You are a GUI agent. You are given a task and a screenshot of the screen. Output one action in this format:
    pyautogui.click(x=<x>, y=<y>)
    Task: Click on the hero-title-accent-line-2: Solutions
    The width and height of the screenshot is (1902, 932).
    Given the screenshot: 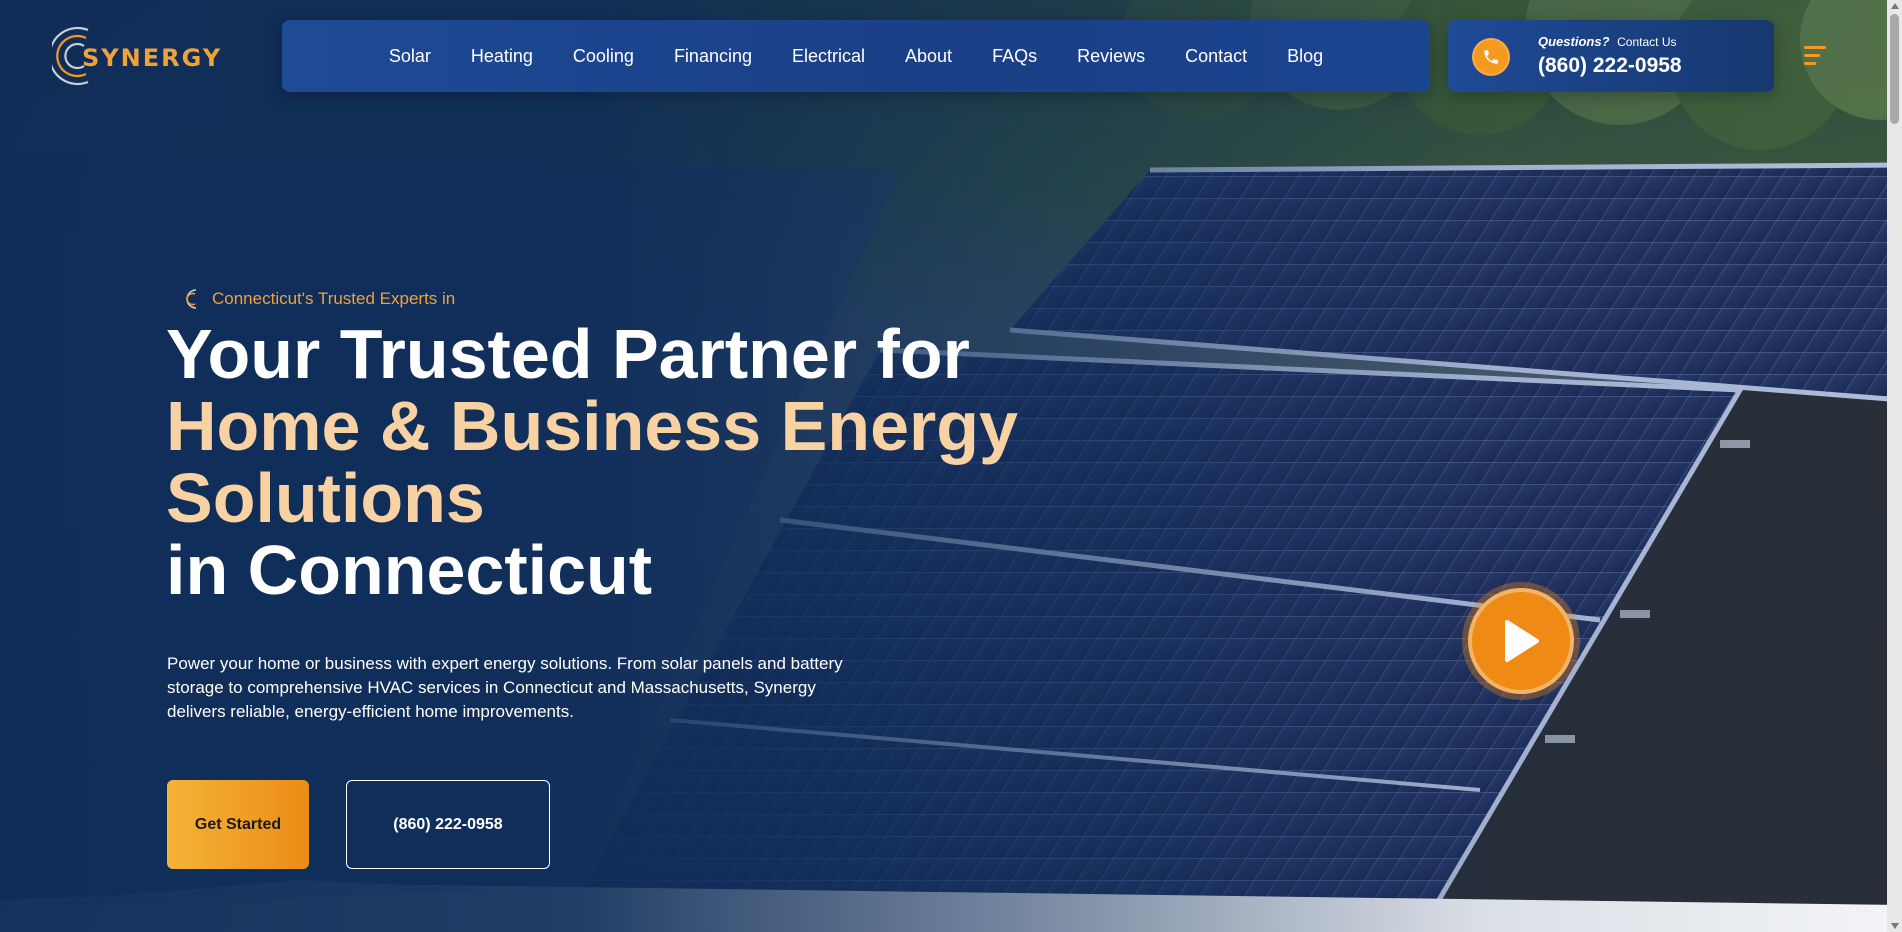 What is the action you would take?
    pyautogui.click(x=325, y=498)
    